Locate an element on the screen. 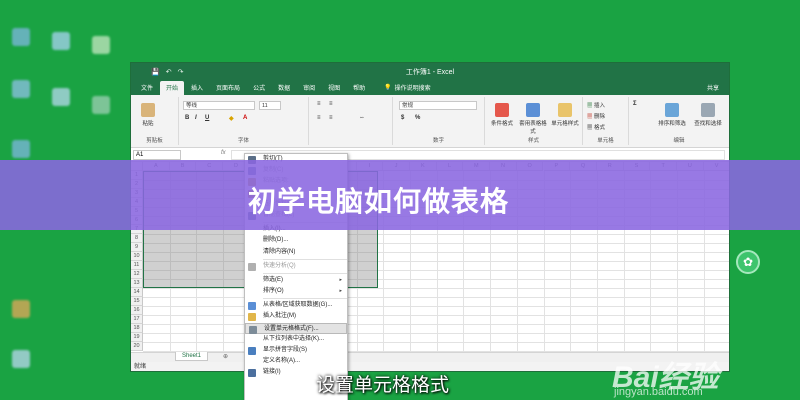 This screenshot has height=400, width=800. number-format-select: 常规 is located at coordinates (438, 105).